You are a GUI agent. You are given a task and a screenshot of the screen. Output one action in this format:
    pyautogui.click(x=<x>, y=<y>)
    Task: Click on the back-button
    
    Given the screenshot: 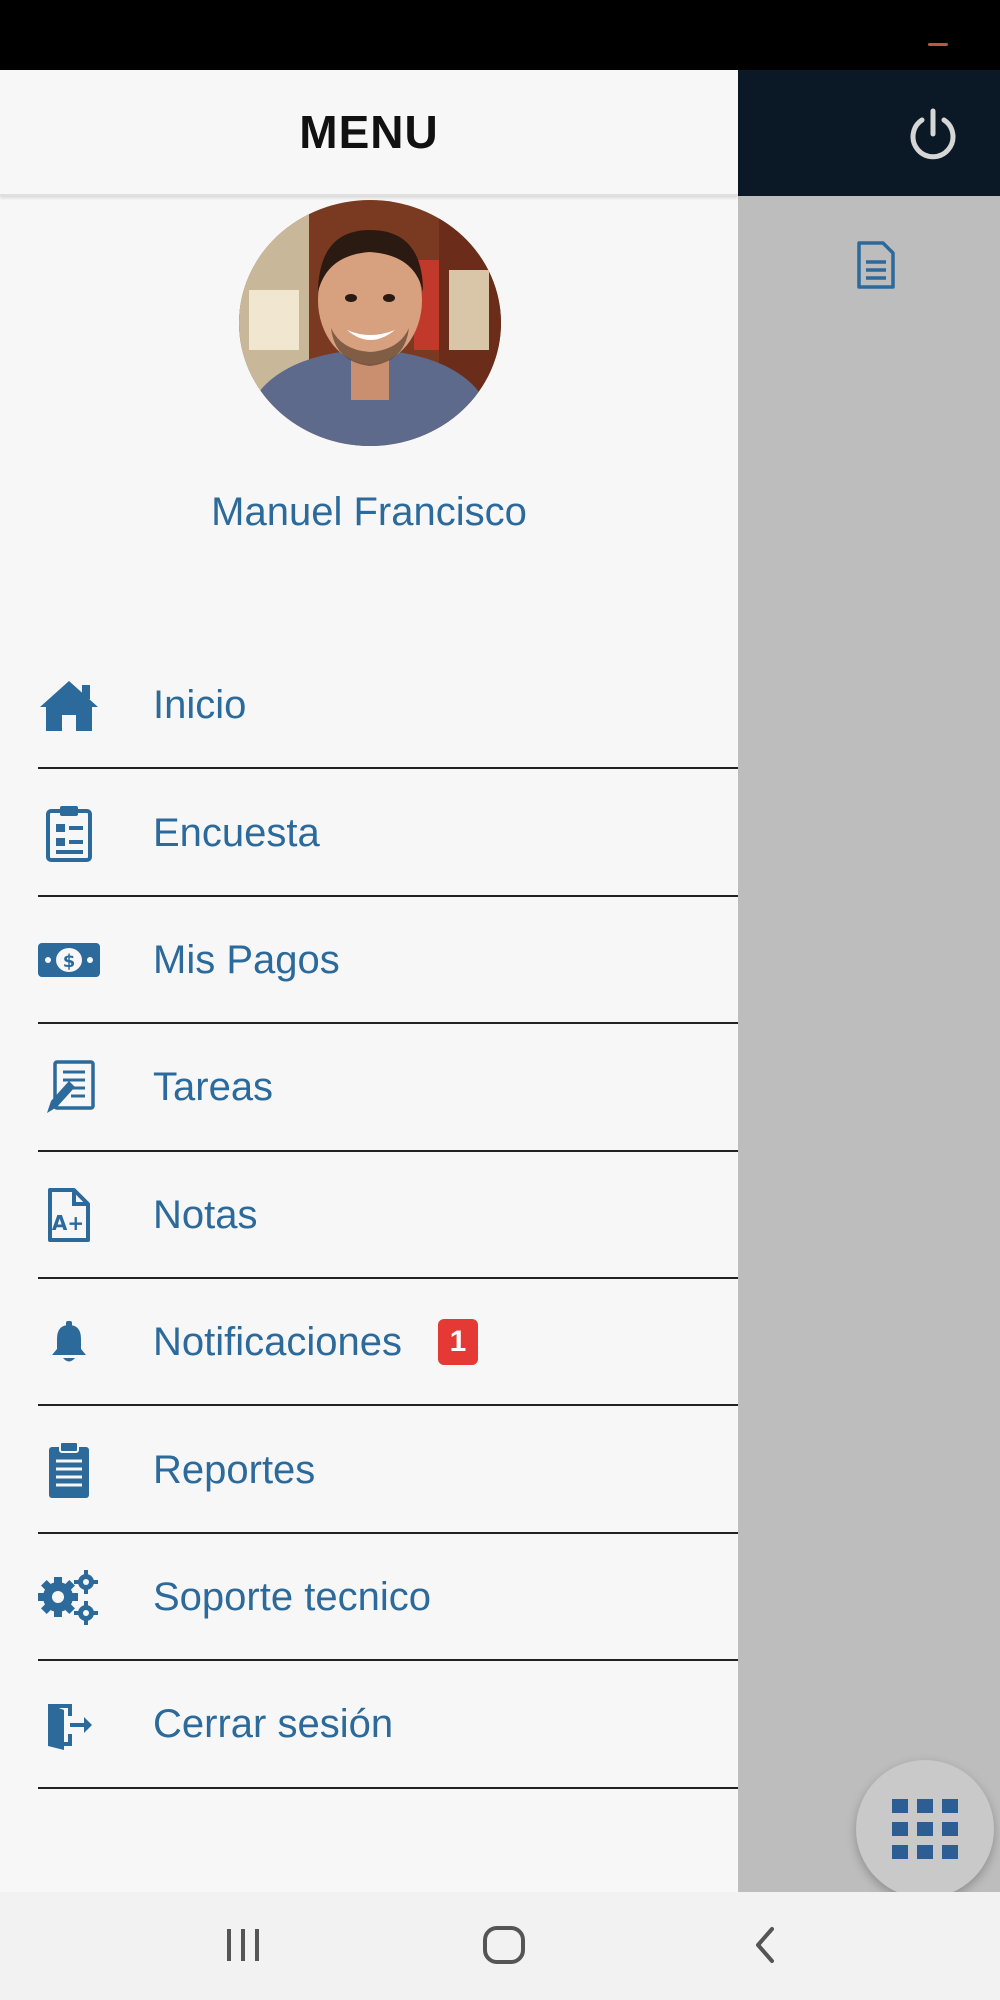 What is the action you would take?
    pyautogui.click(x=765, y=1945)
    